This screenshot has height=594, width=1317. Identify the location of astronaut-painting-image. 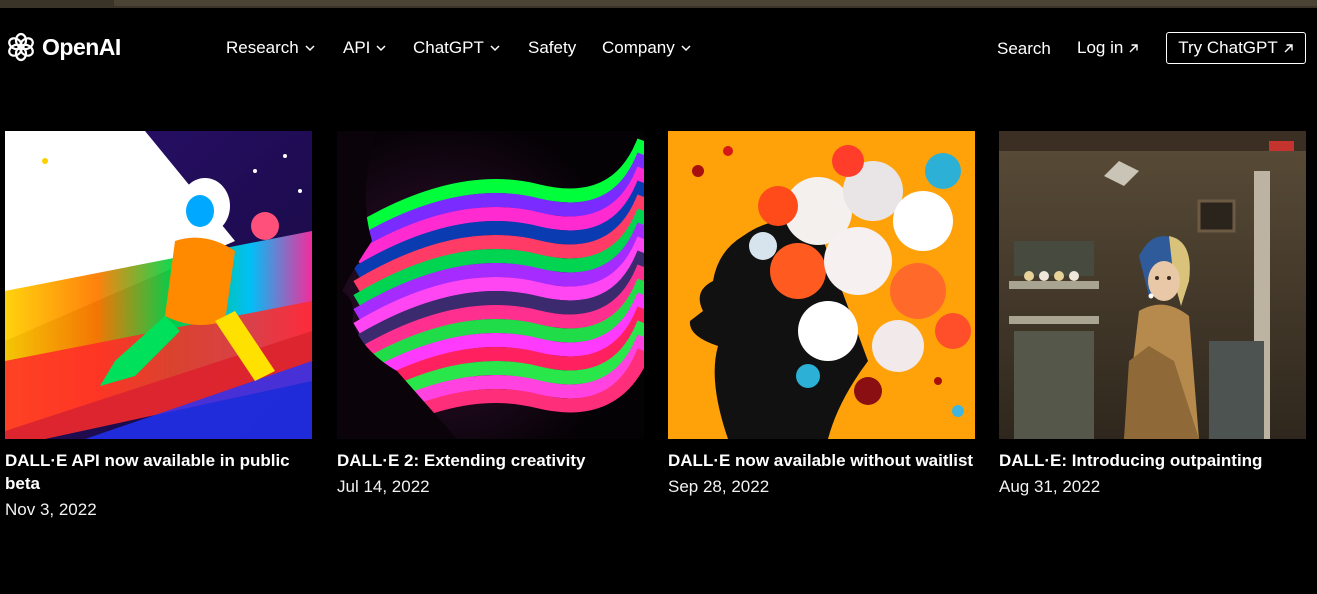
(158, 285).